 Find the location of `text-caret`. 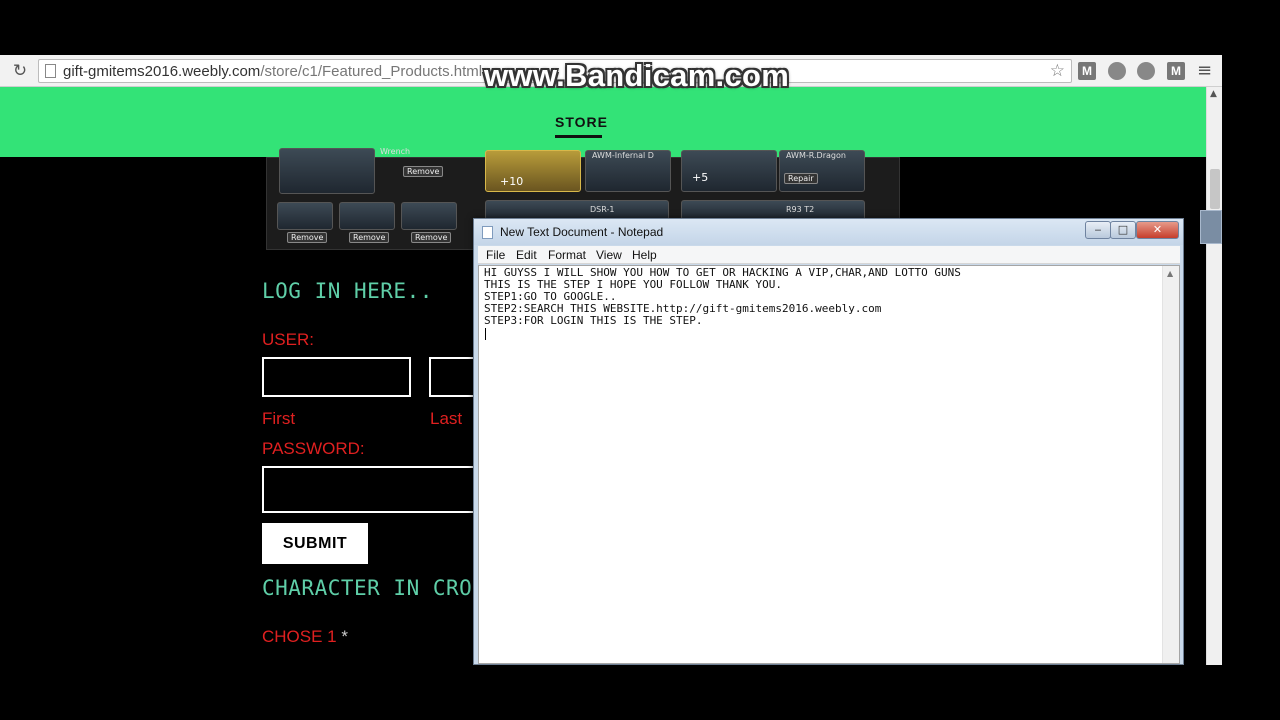

text-caret is located at coordinates (485, 334).